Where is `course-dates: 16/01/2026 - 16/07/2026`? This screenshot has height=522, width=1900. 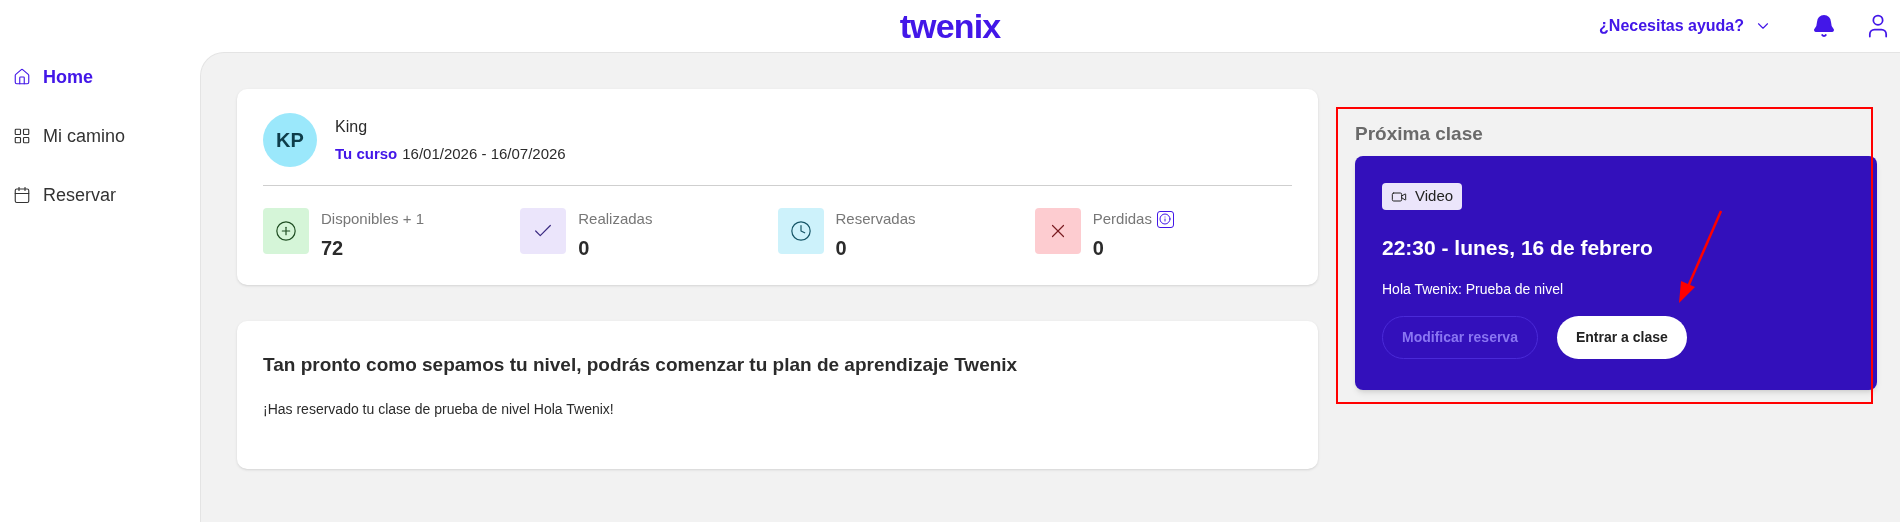 course-dates: 16/01/2026 - 16/07/2026 is located at coordinates (484, 153).